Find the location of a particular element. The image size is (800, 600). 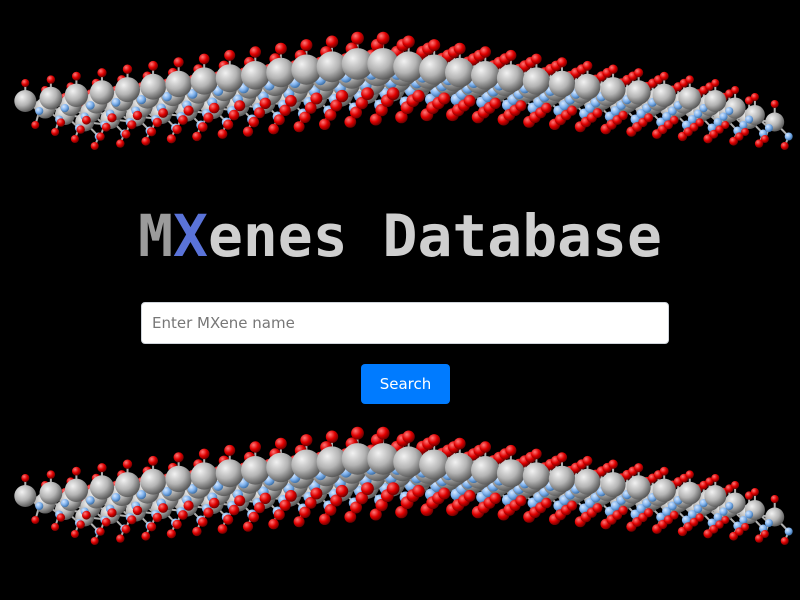

search-input is located at coordinates (405, 323).